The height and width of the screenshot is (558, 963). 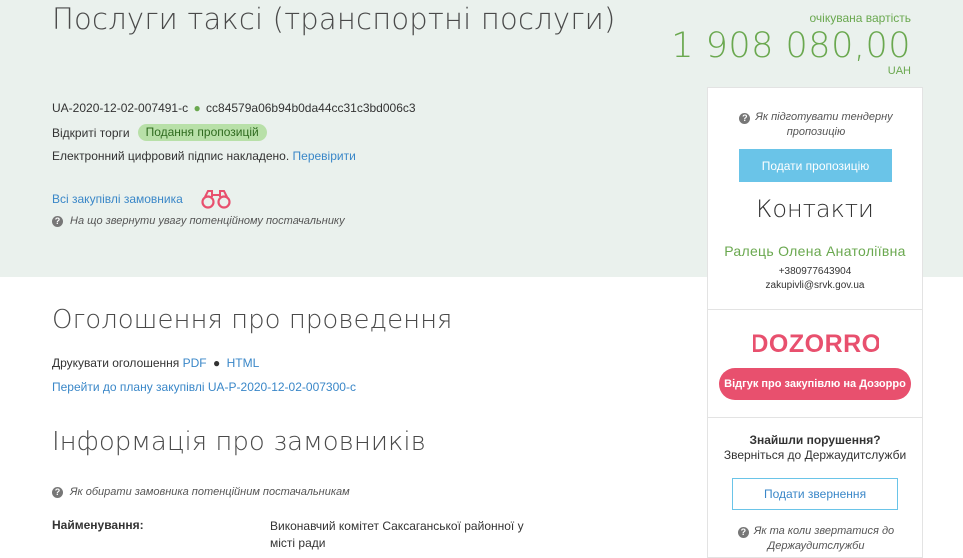 I want to click on contact-email: zakupivli@srvk.gov.ua, so click(x=815, y=285).